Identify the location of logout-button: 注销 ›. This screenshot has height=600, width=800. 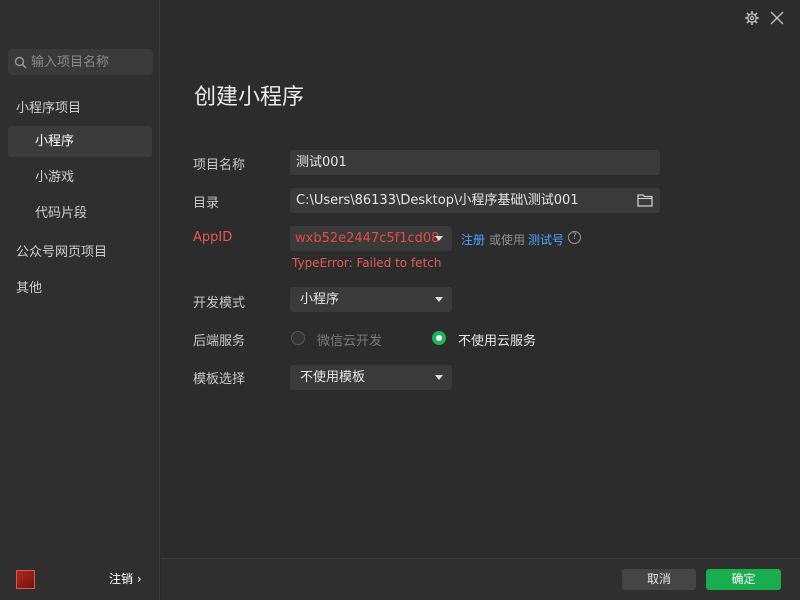
(125, 578).